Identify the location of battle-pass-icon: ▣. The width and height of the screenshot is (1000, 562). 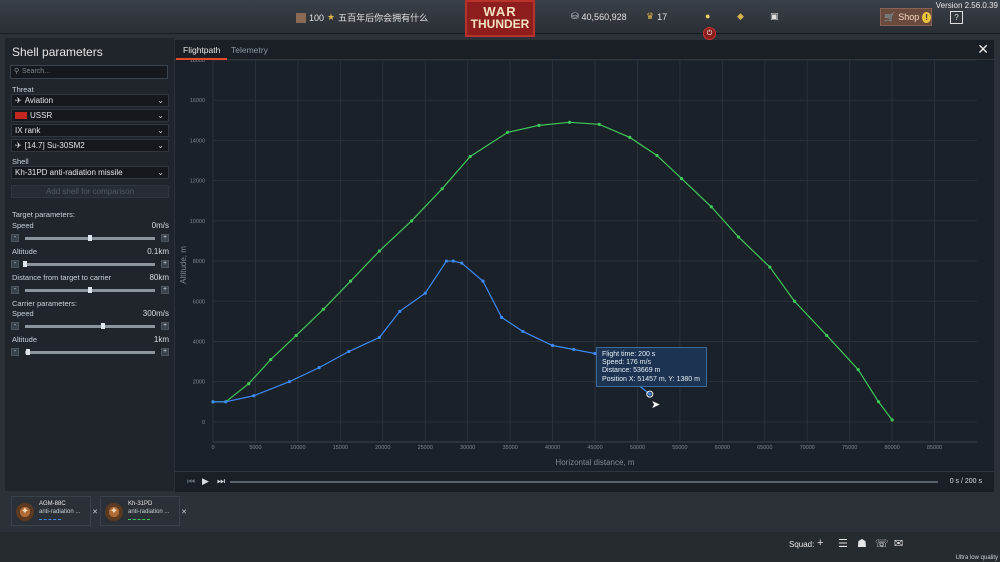
(774, 16).